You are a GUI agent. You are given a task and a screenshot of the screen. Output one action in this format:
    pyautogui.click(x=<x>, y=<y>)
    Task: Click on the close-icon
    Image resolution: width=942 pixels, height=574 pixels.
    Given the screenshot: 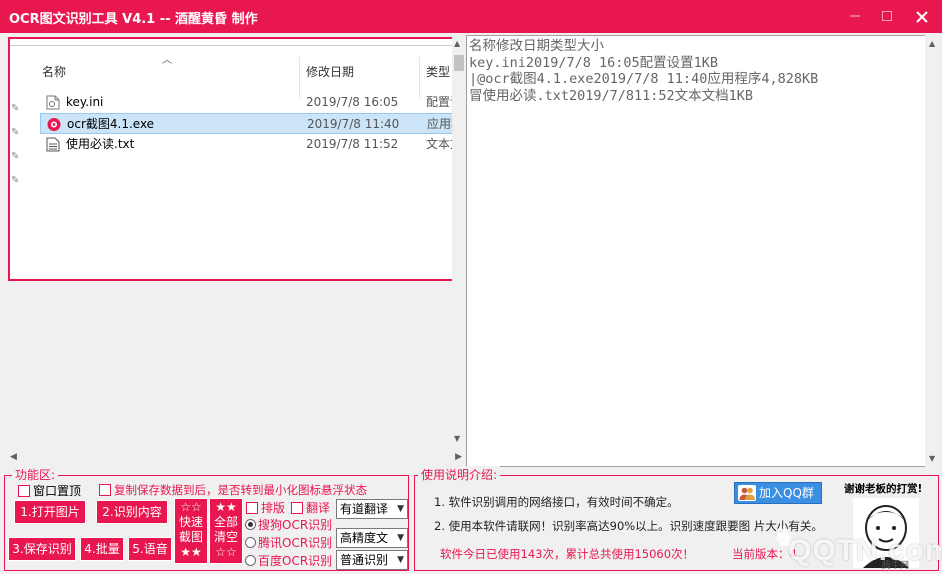 What is the action you would take?
    pyautogui.click(x=922, y=17)
    